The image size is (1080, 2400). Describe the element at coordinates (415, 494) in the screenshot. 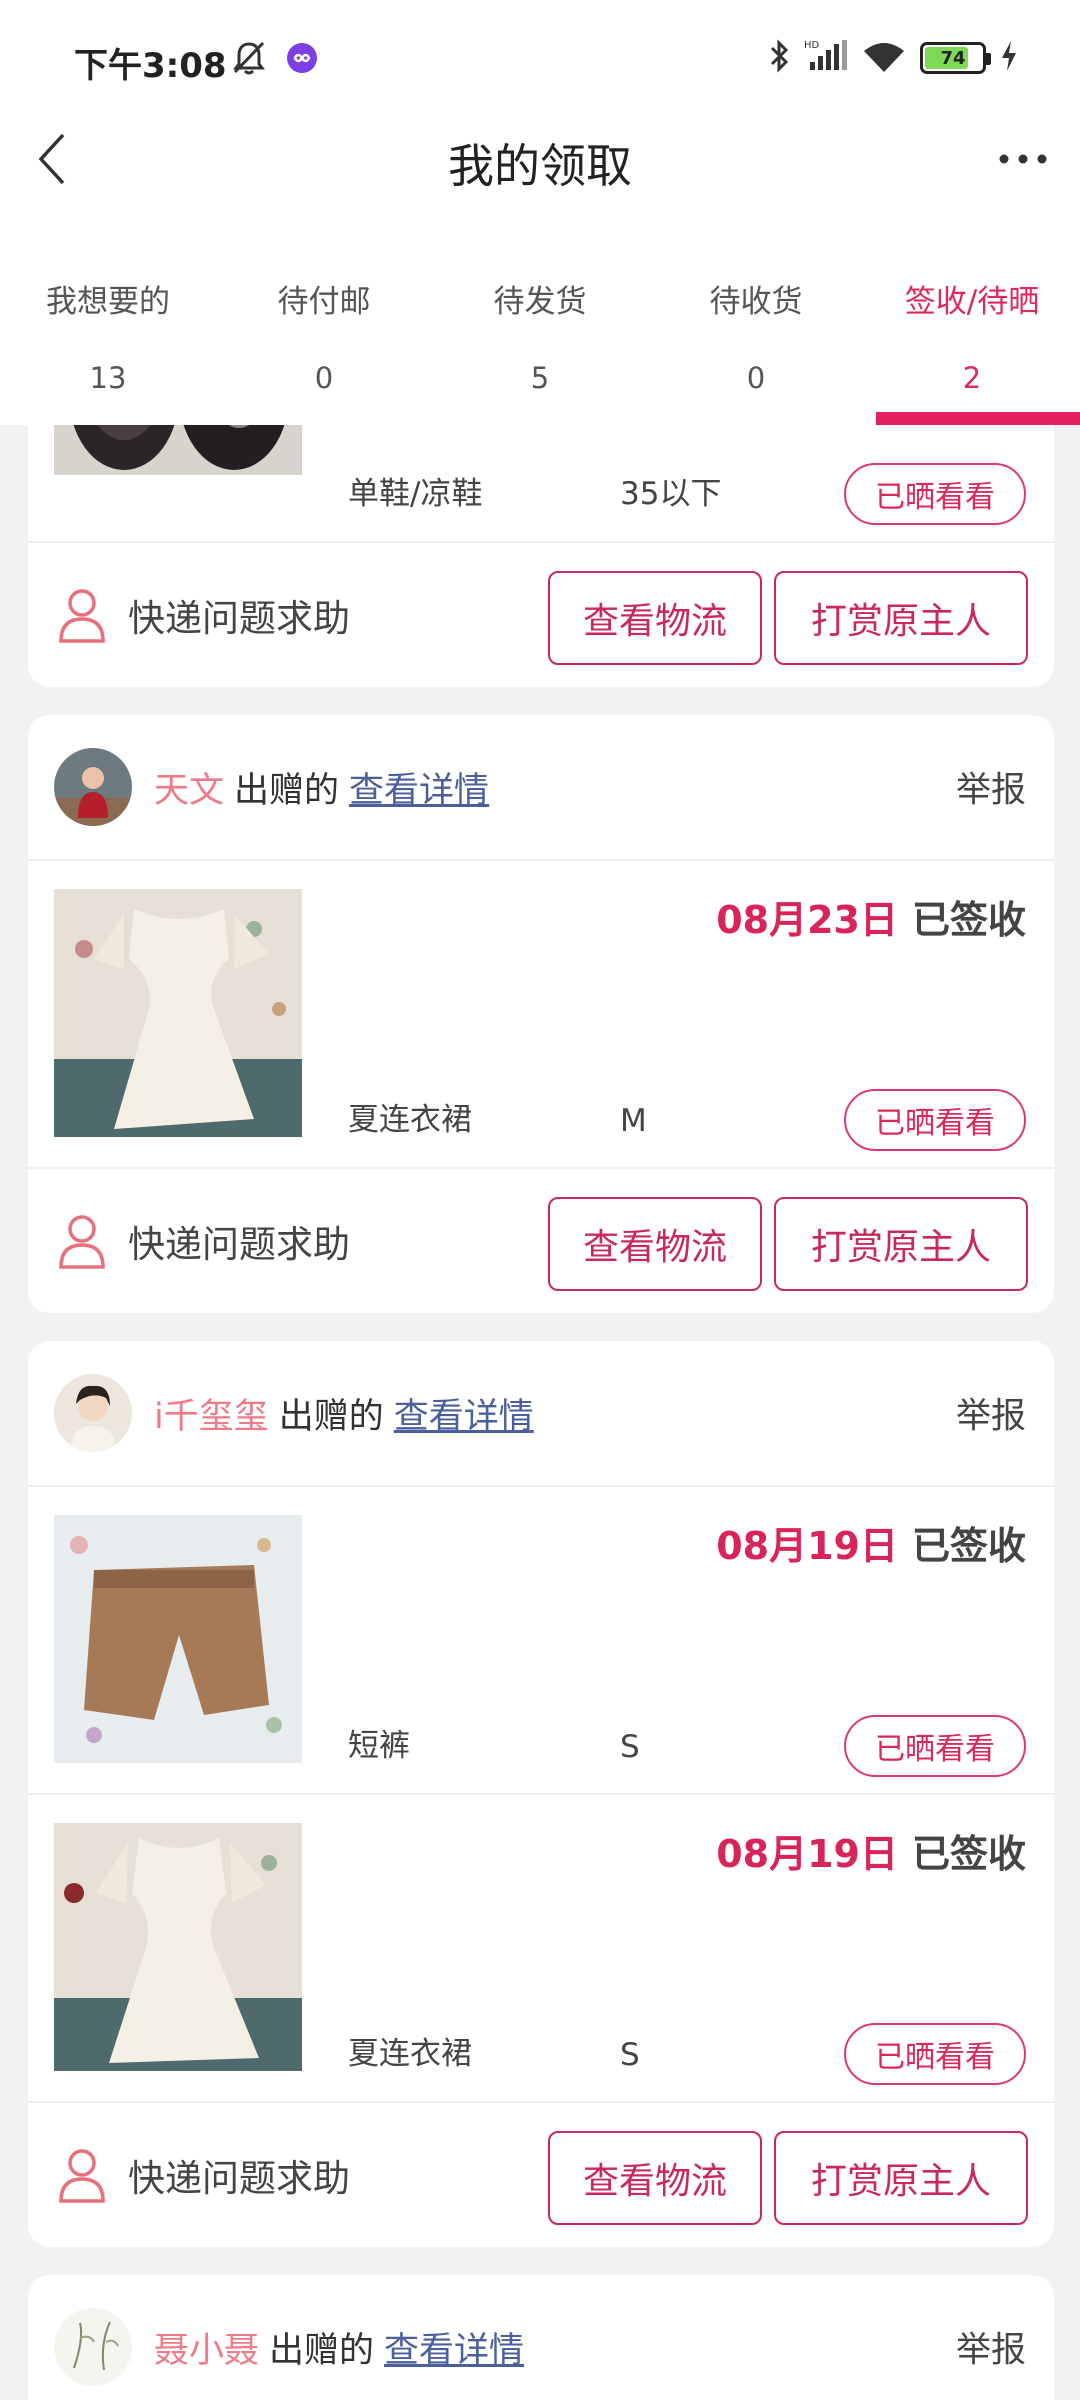

I see `item-category: 单鞋/凉鞋` at that location.